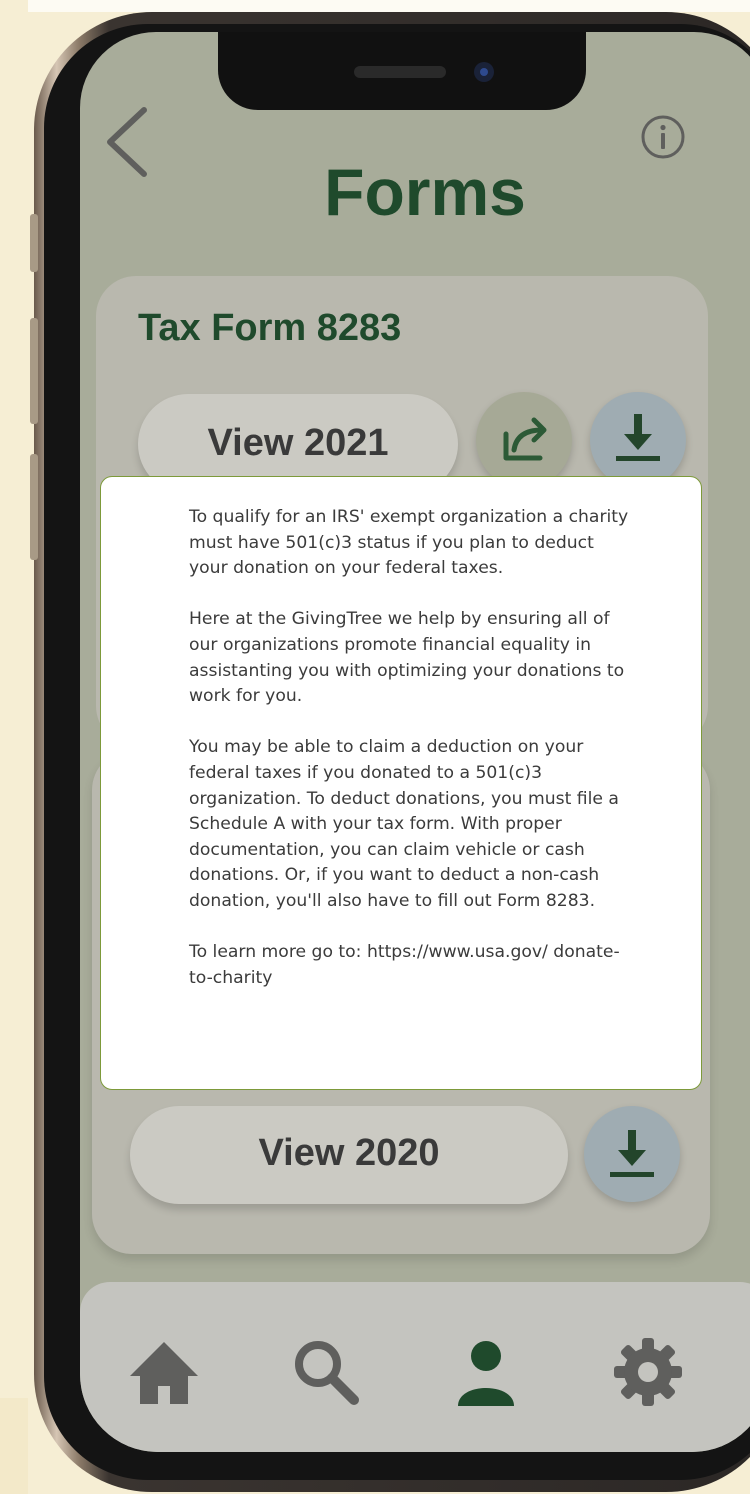 Image resolution: width=750 pixels, height=1494 pixels. What do you see at coordinates (14, 747) in the screenshot?
I see `page-background` at bounding box center [14, 747].